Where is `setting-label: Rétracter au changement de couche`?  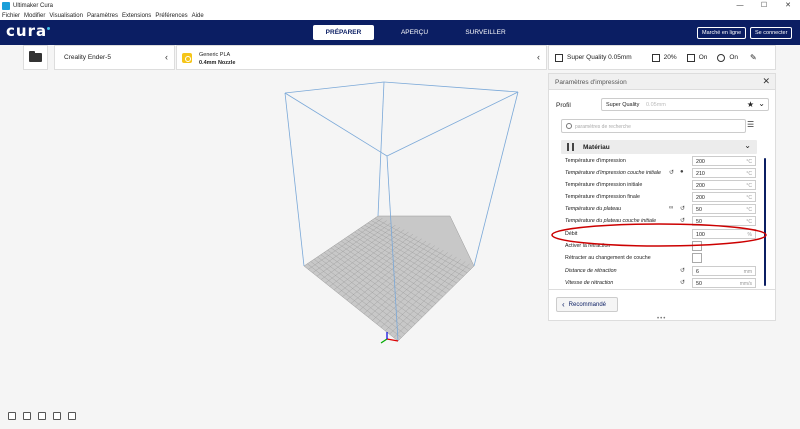 setting-label: Rétracter au changement de couche is located at coordinates (608, 258).